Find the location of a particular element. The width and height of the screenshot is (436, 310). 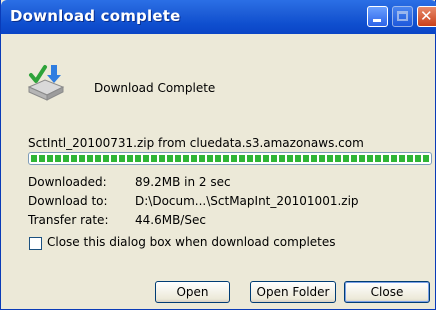

title-bar: Download complete ✕ is located at coordinates (218, 17).